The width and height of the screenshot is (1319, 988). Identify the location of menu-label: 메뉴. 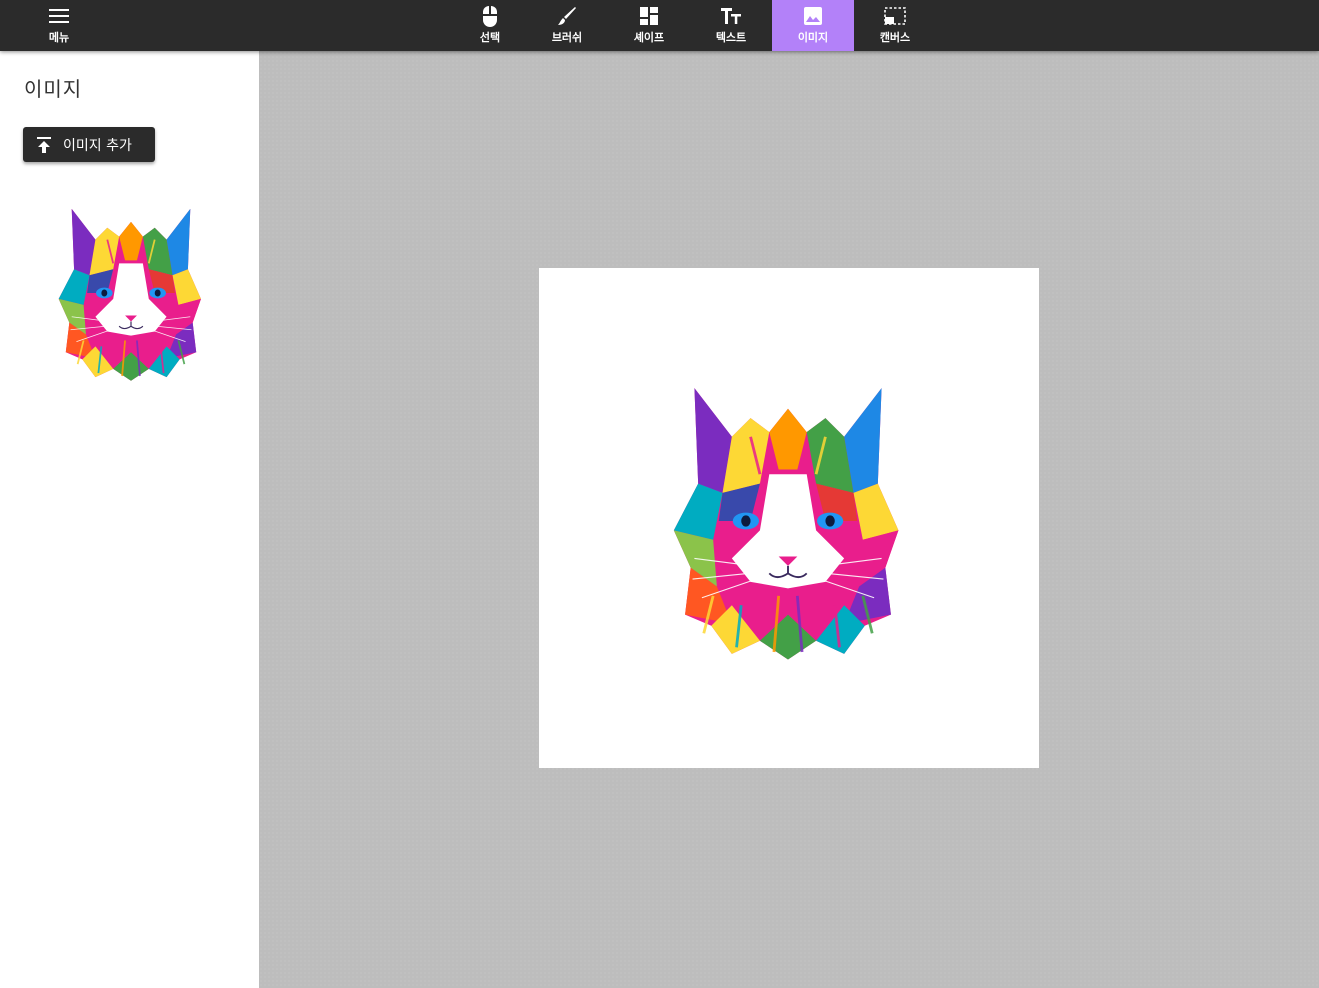
(59, 37).